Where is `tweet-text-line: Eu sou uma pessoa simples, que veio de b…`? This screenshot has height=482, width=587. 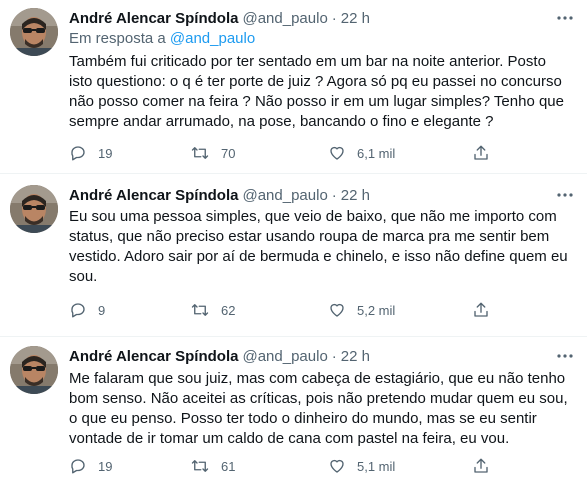 tweet-text-line: Eu sou uma pessoa simples, que veio de b… is located at coordinates (313, 216).